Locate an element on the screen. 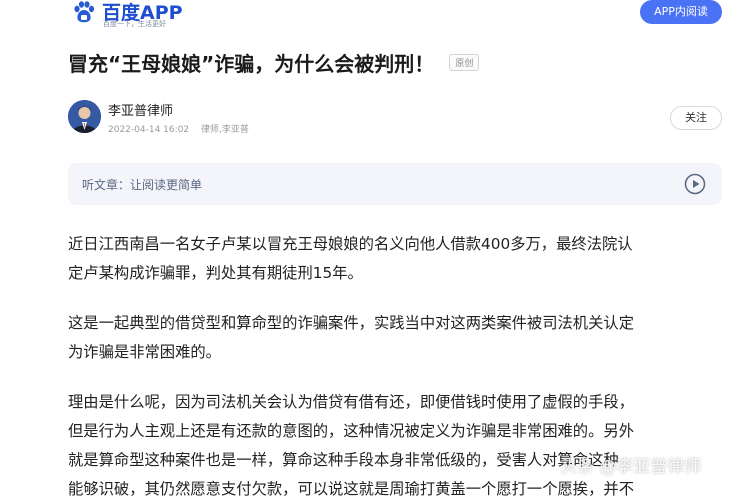  open-in-app-button: APP内阅读 is located at coordinates (681, 12).